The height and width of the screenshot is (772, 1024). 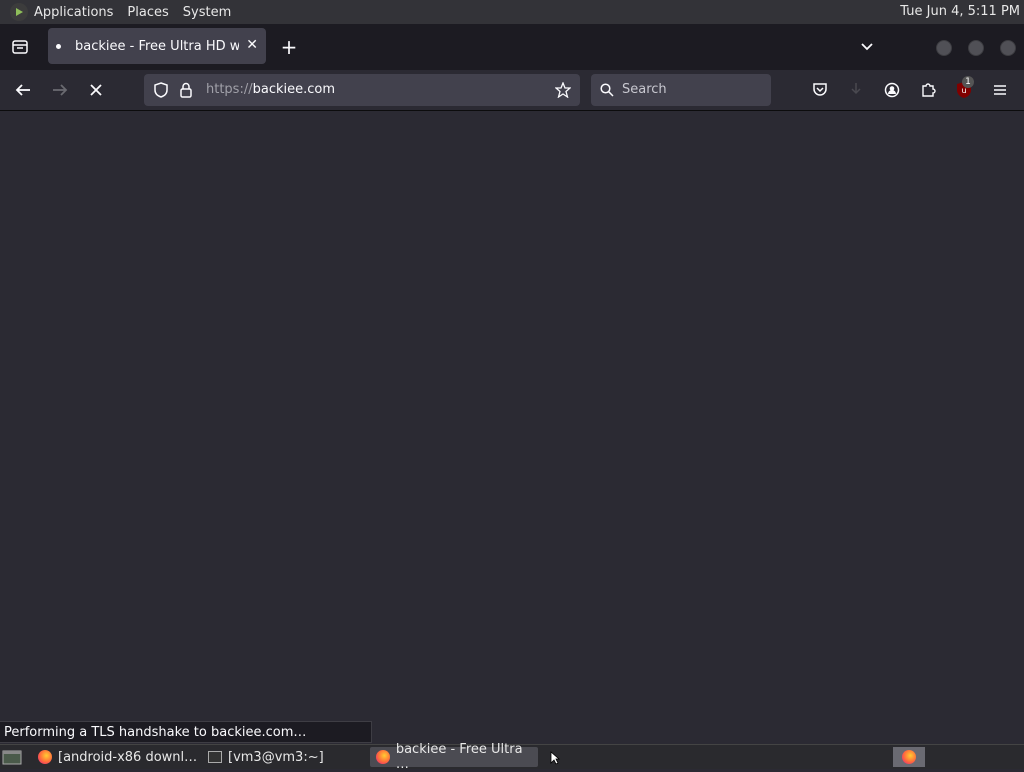 What do you see at coordinates (555, 758) in the screenshot?
I see `mouse-cursor-icon` at bounding box center [555, 758].